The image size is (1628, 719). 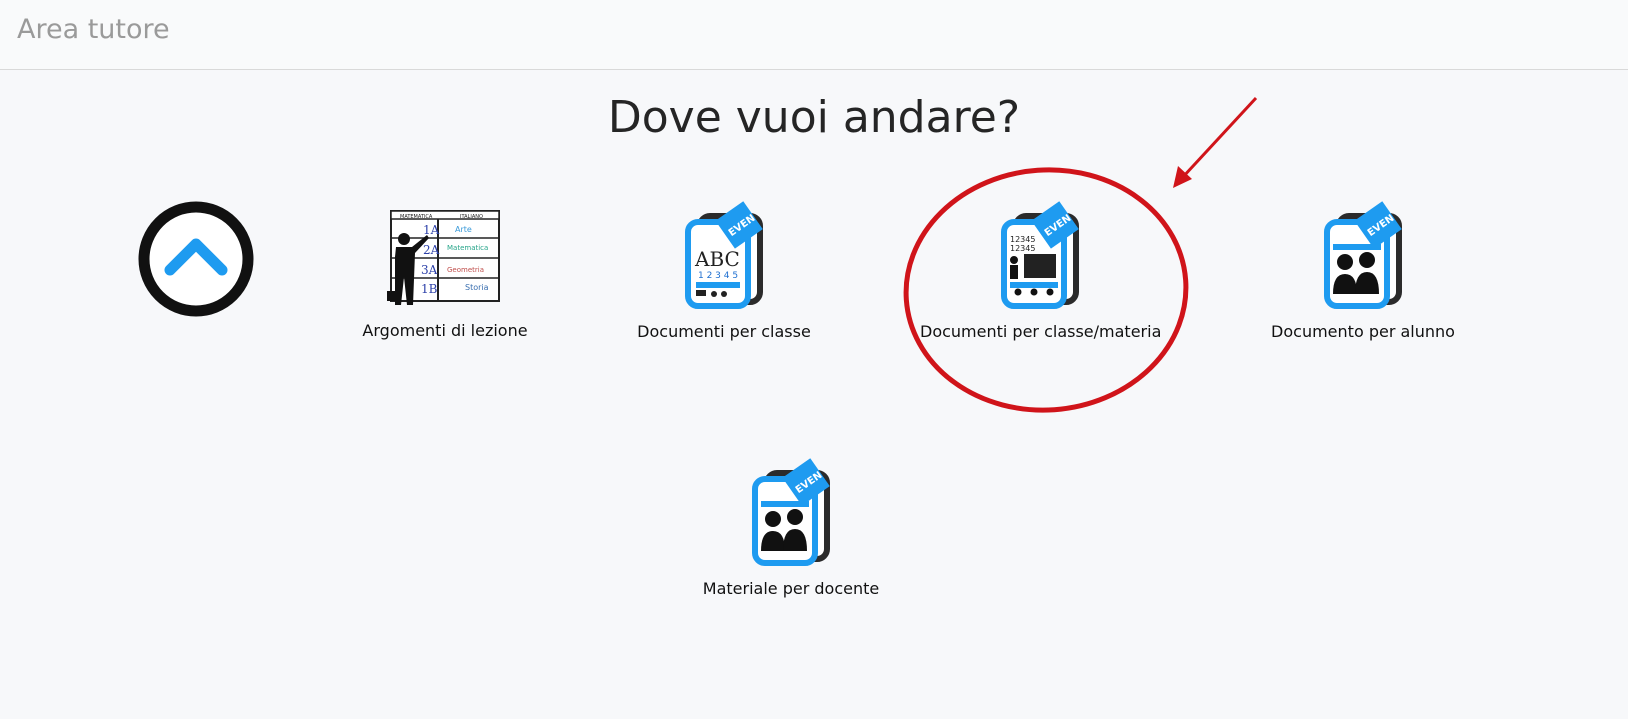 I want to click on teacher-material-icon: EVEN, so click(x=791, y=512).